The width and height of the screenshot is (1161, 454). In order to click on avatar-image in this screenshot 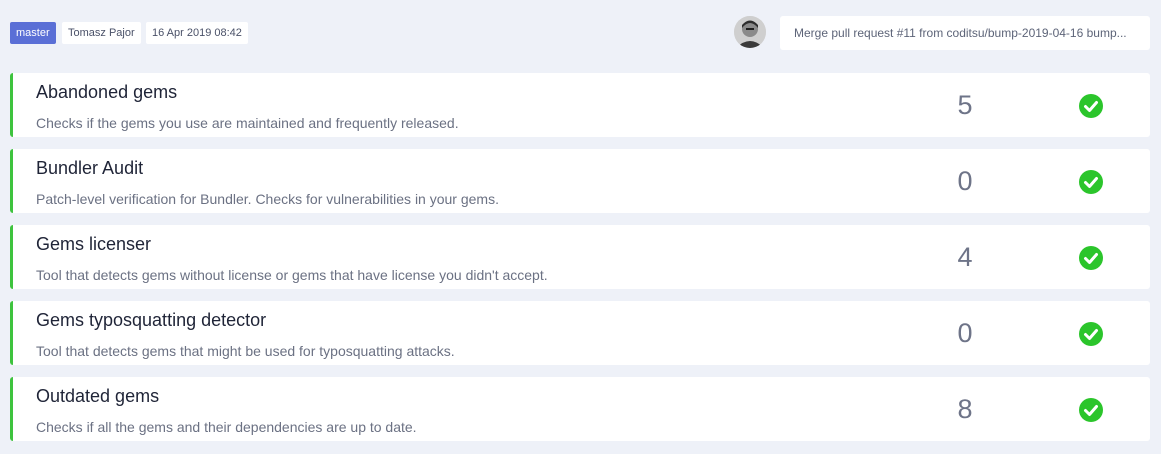, I will do `click(750, 32)`.